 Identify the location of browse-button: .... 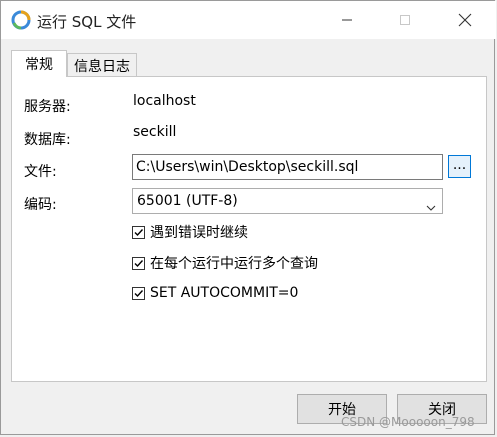
(459, 166).